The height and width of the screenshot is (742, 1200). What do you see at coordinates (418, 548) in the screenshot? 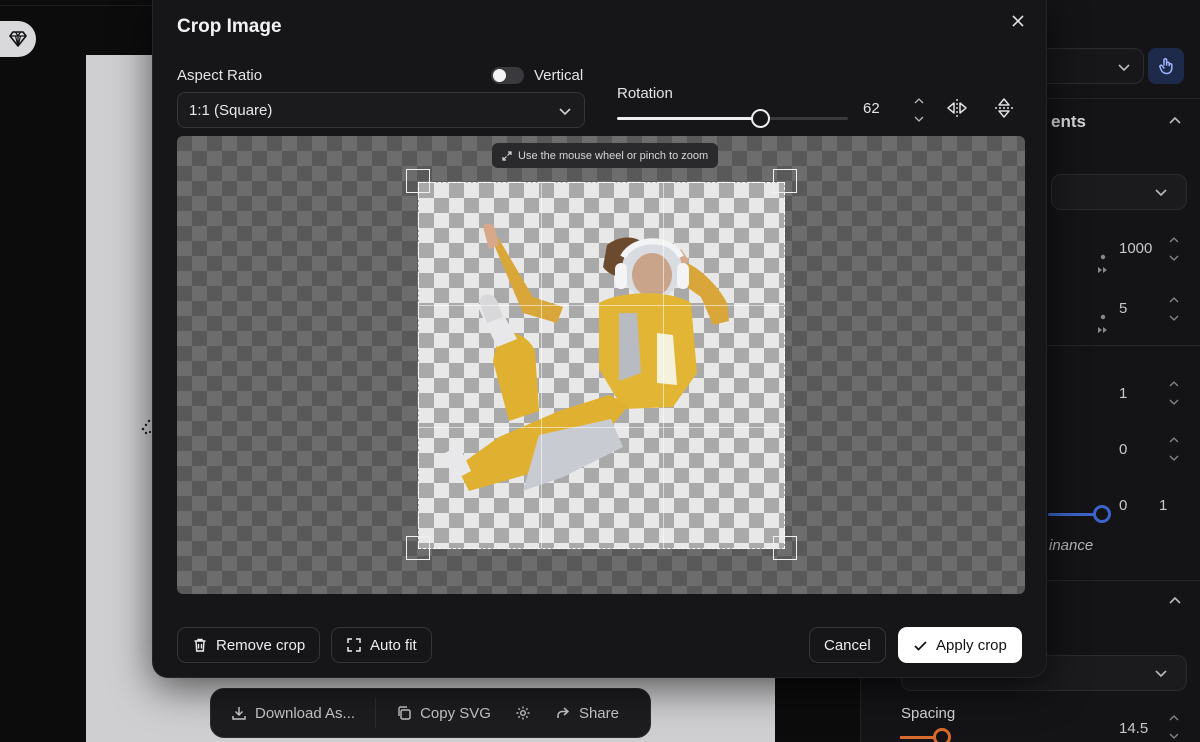
I see `crop-handle-bottom-left` at bounding box center [418, 548].